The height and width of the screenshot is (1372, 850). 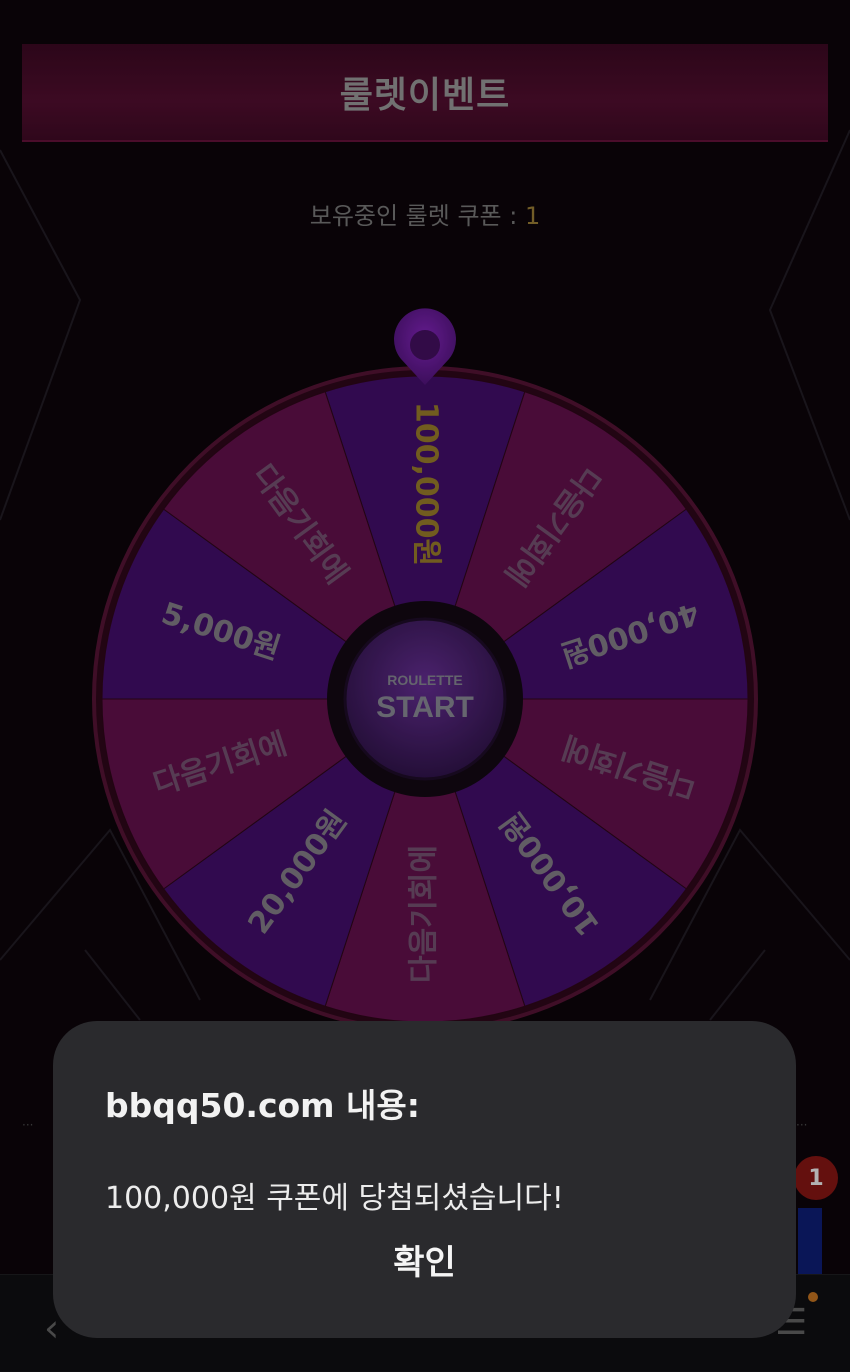 What do you see at coordinates (424, 1259) in the screenshot?
I see `confirm-button: 확인` at bounding box center [424, 1259].